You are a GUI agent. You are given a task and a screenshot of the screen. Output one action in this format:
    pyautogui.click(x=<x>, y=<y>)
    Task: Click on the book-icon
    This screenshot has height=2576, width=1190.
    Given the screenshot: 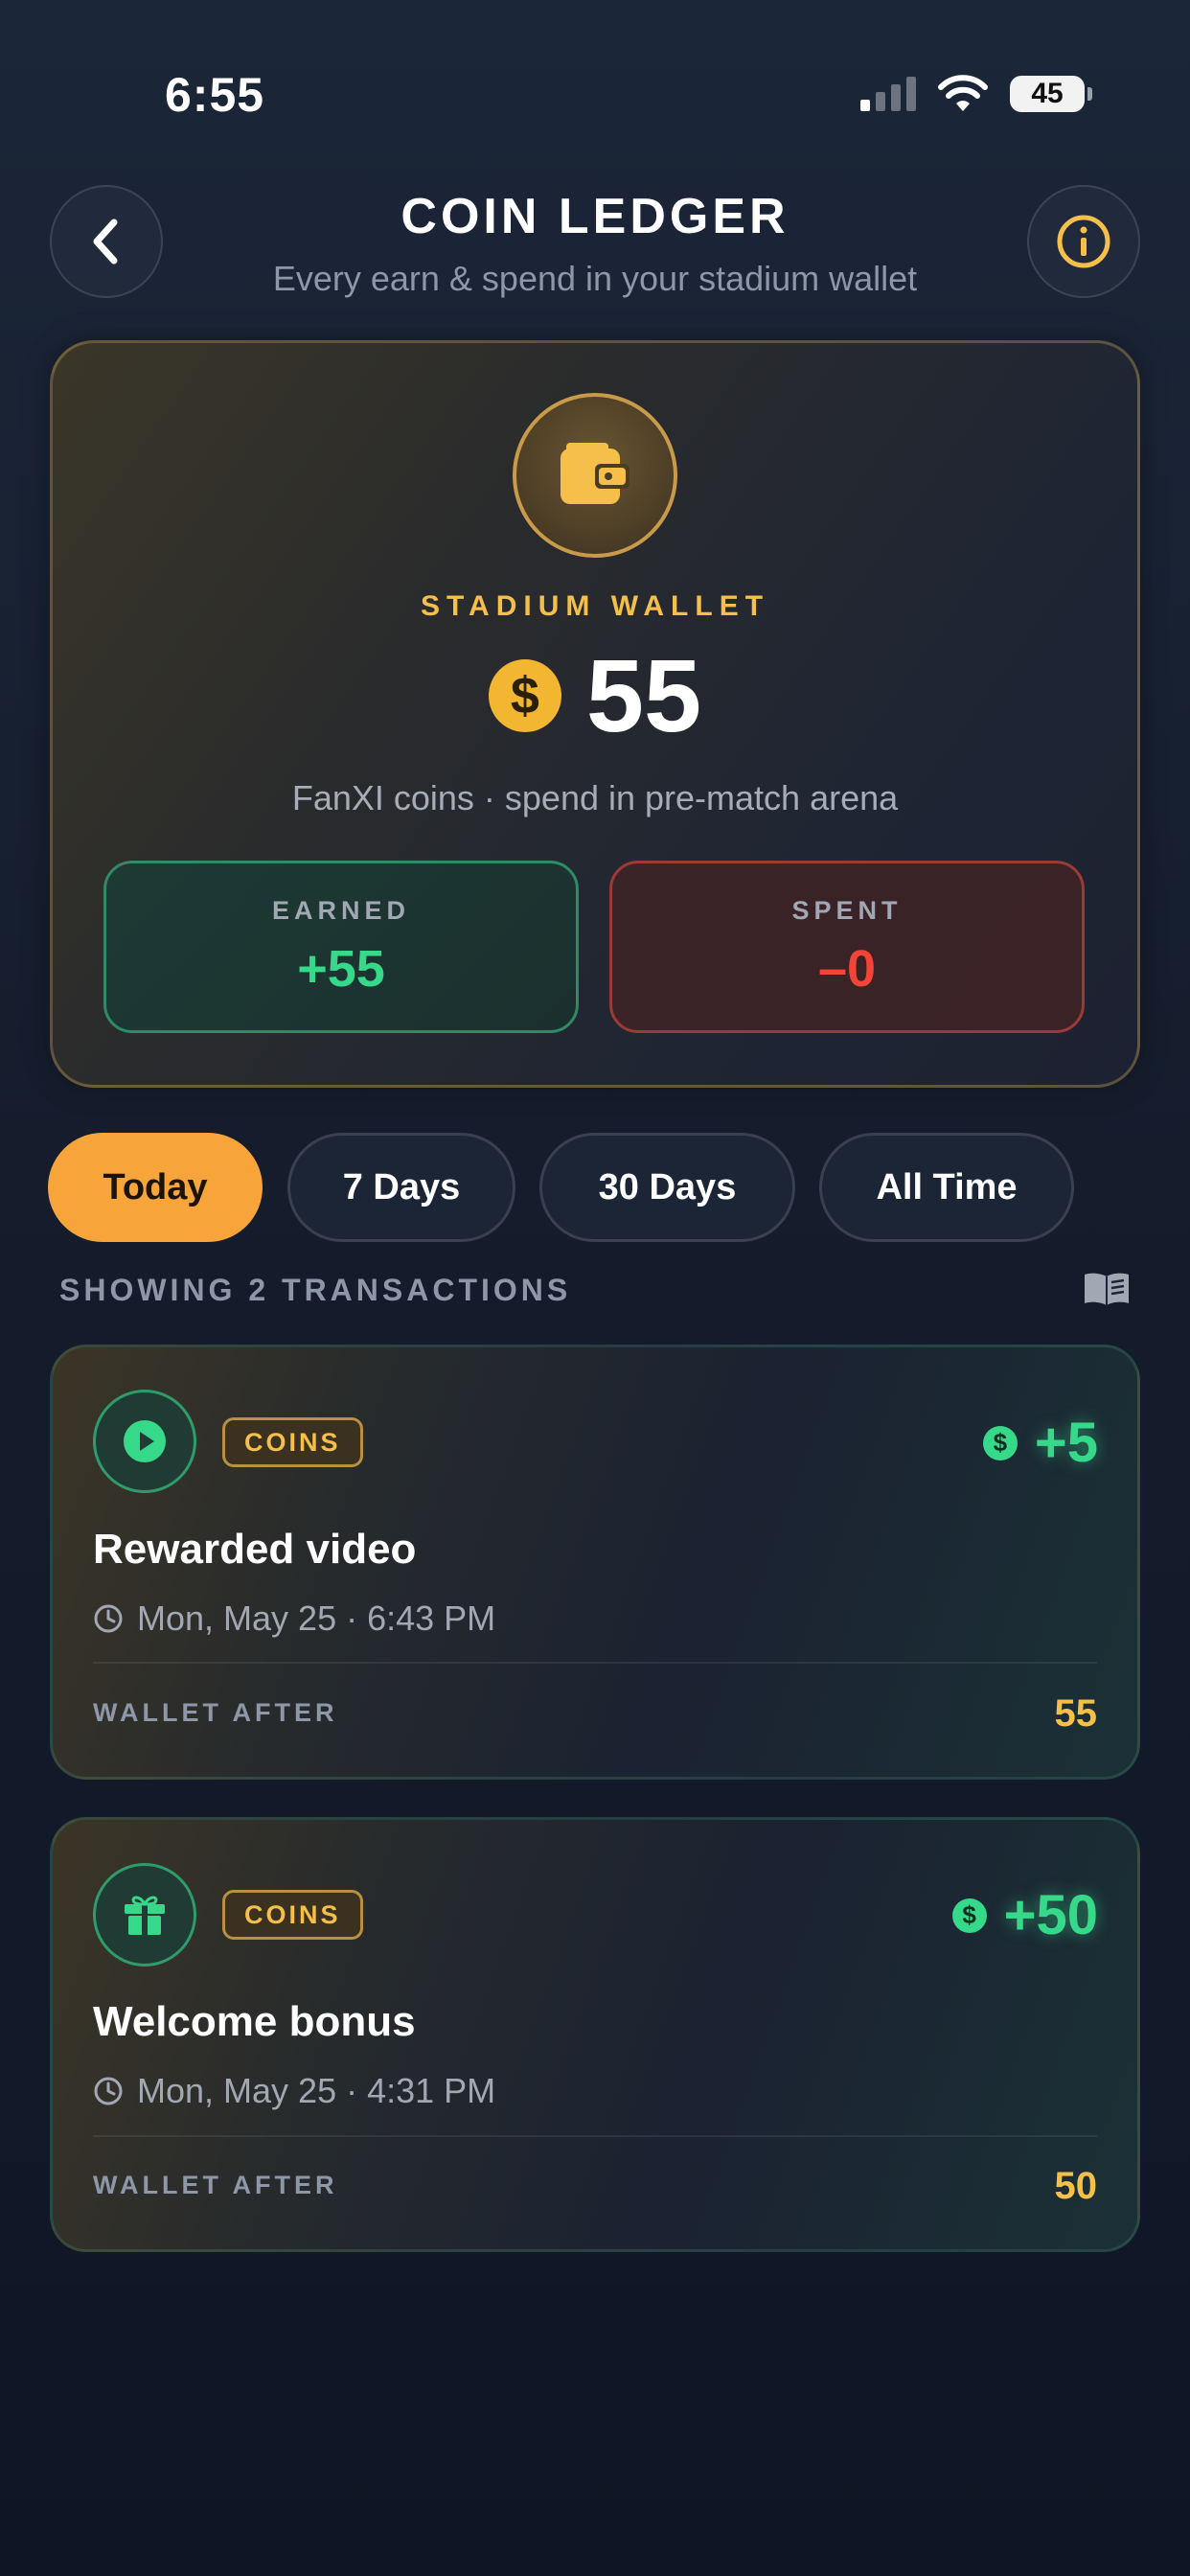 What is the action you would take?
    pyautogui.click(x=1107, y=1289)
    